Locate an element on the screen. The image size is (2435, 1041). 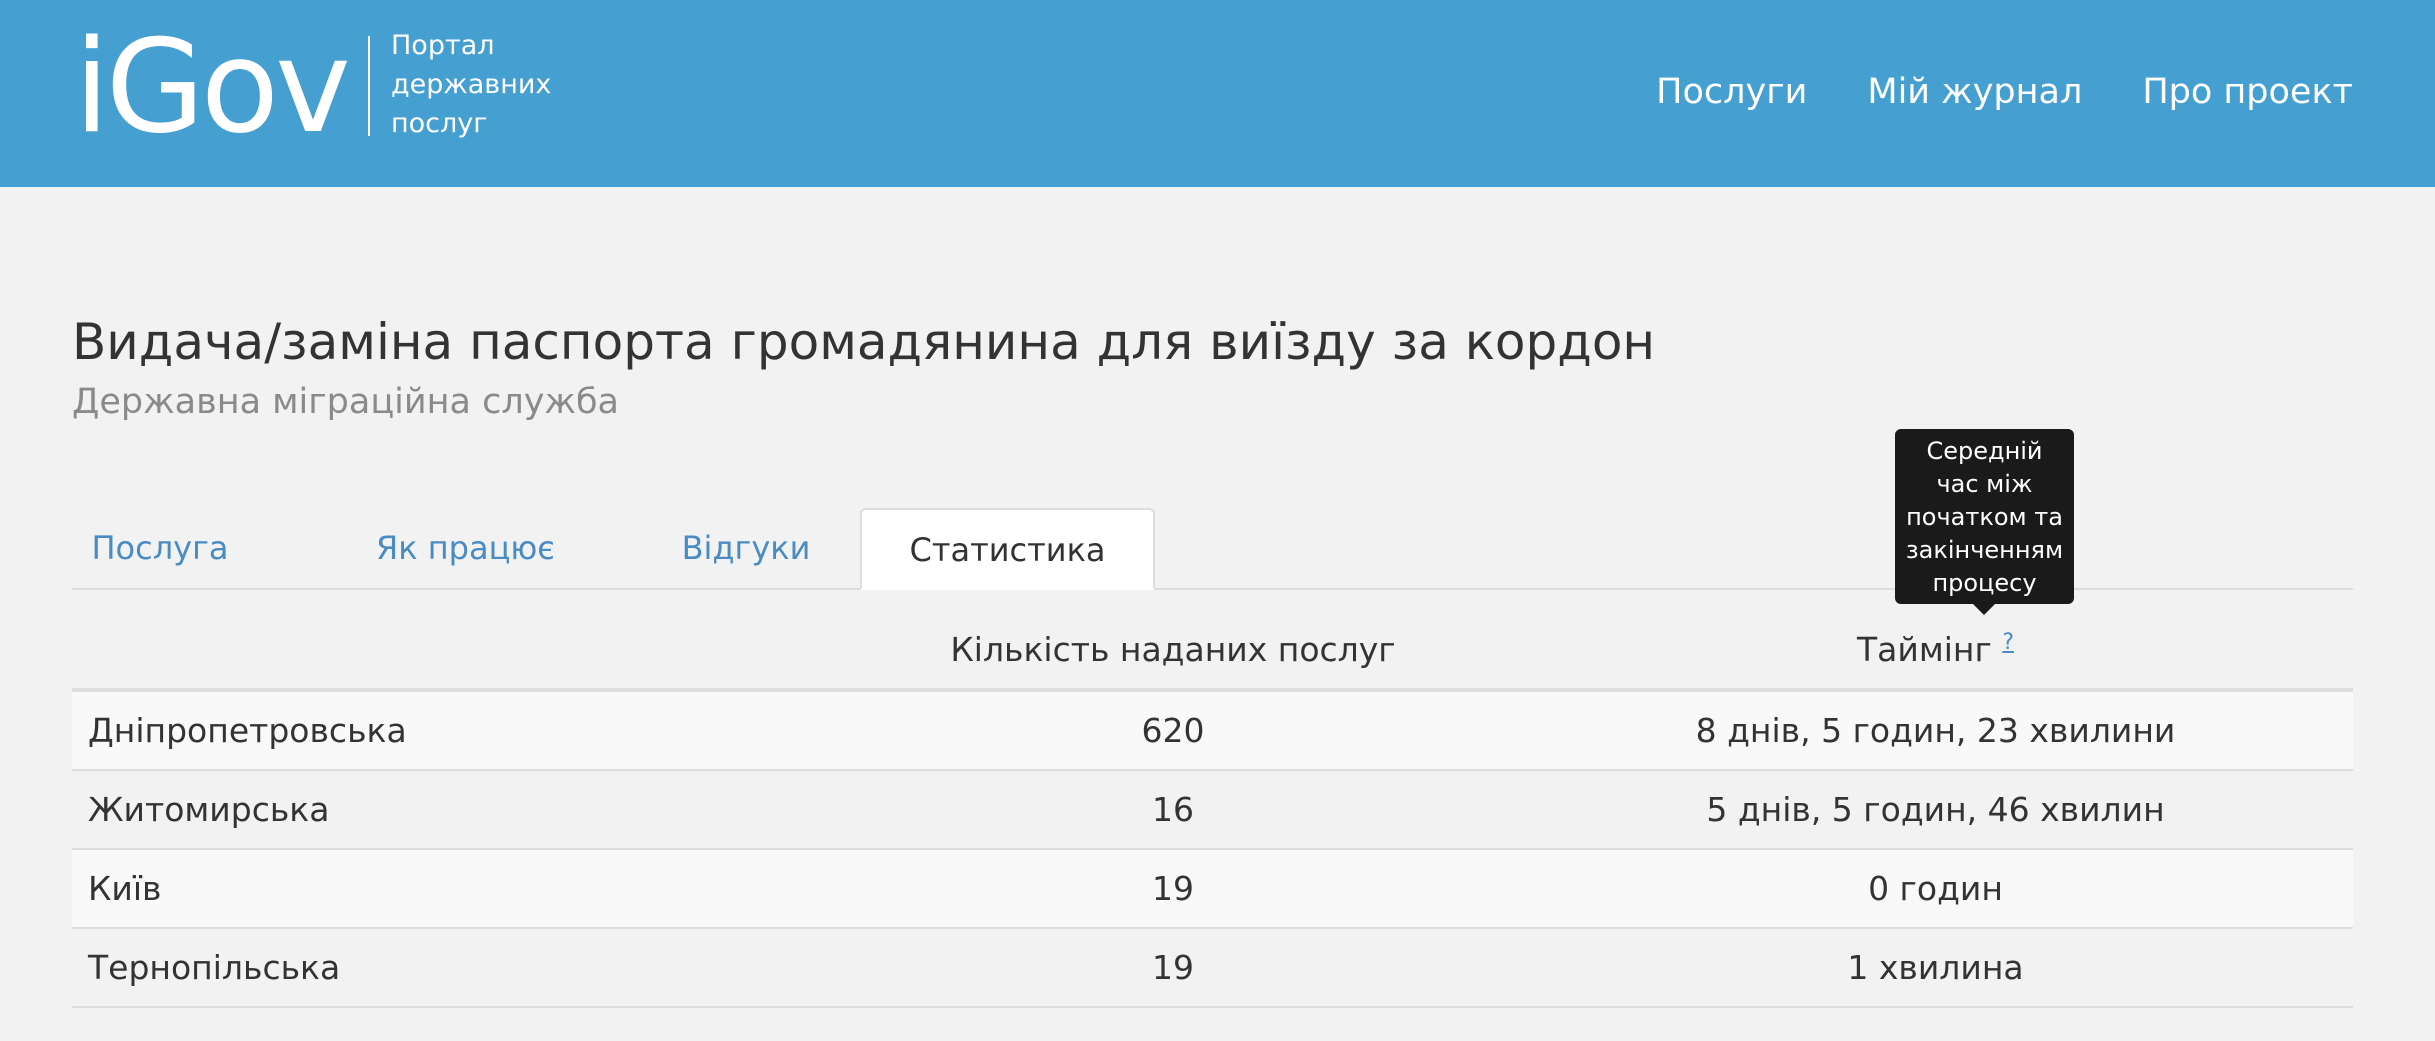
timing-cell: 0 годин is located at coordinates (1935, 889).